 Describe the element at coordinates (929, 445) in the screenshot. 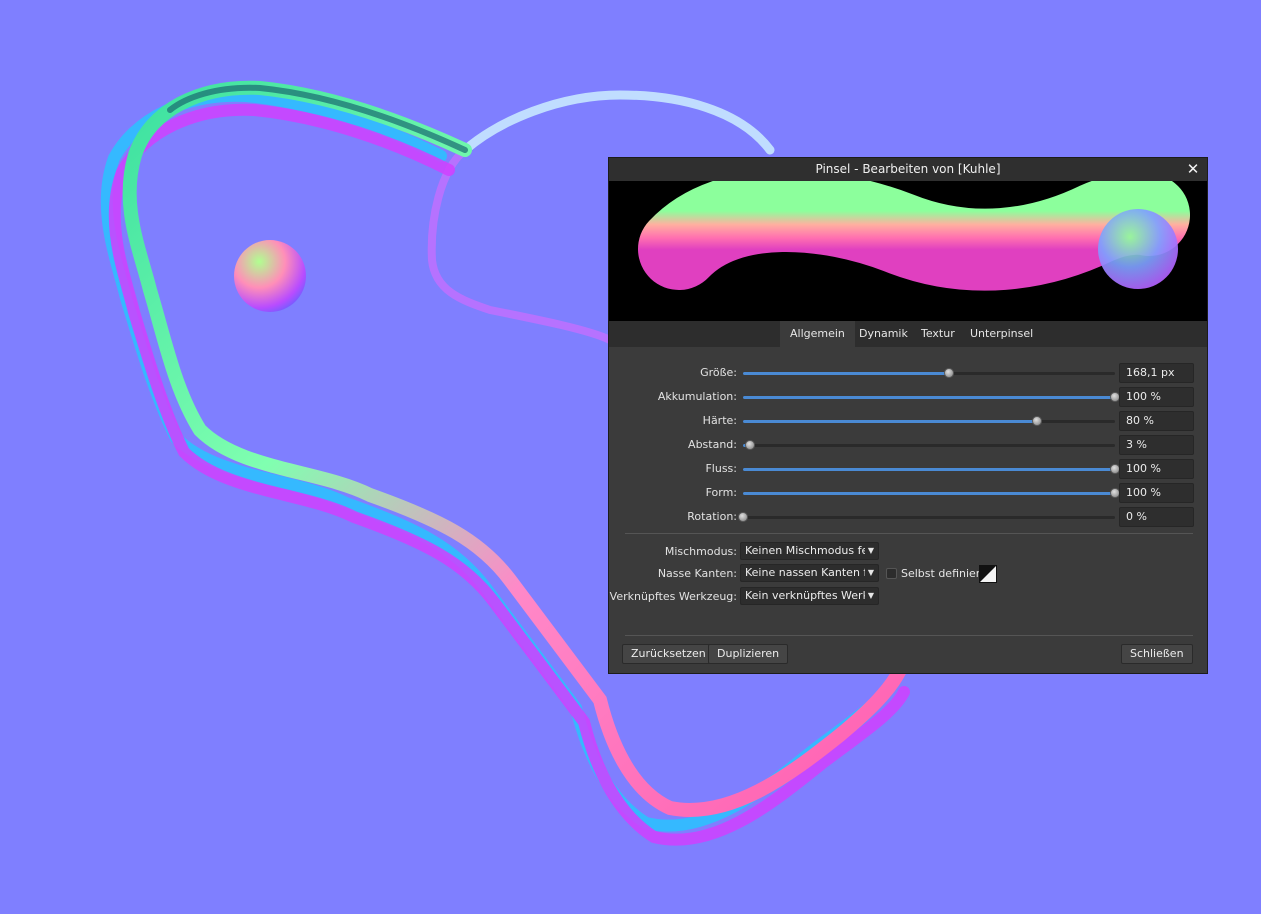

I see `spacing-slider` at that location.